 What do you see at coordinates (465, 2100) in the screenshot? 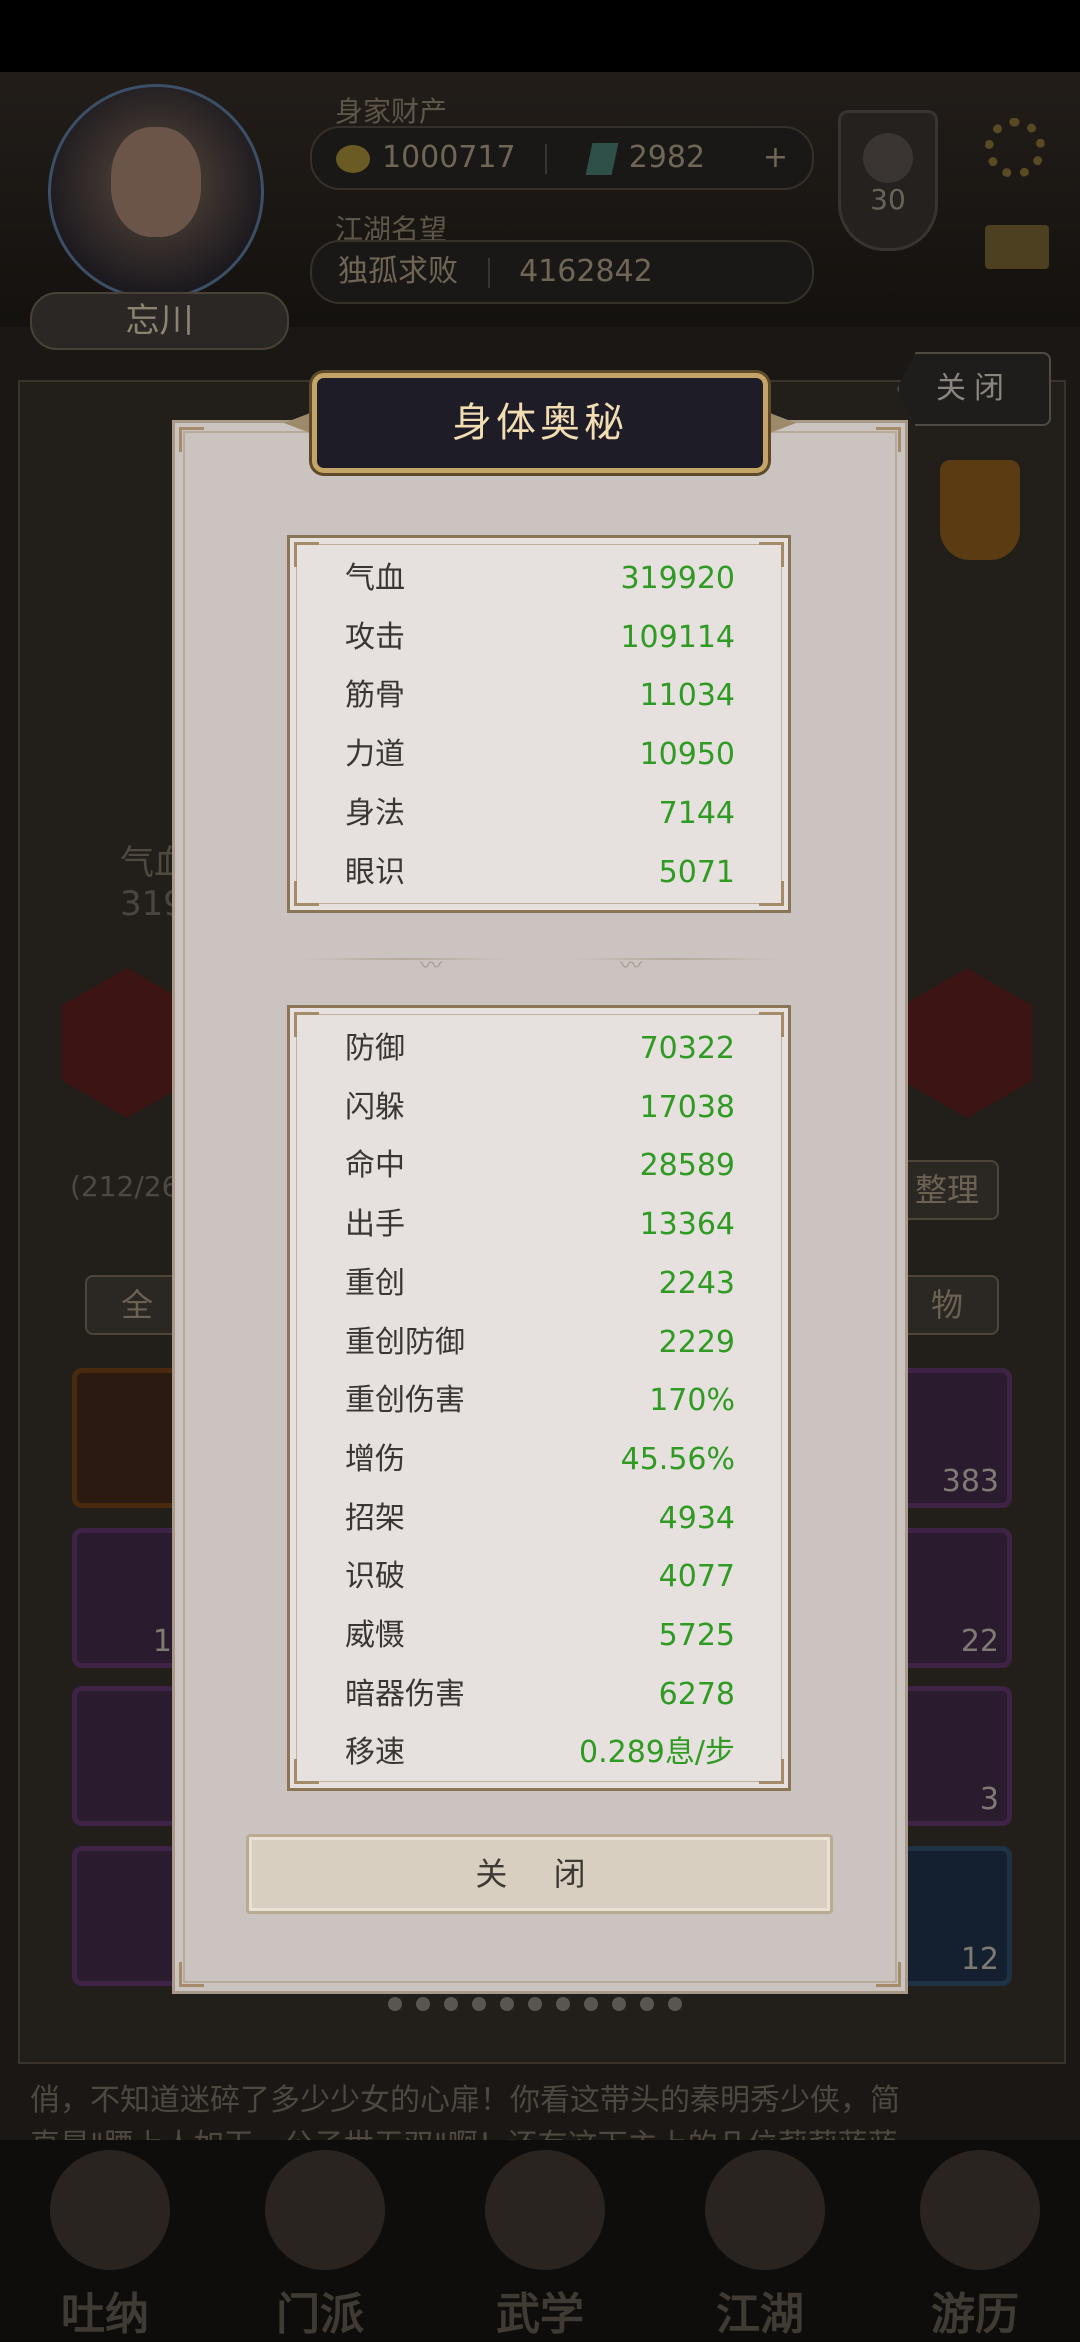
I see `story-text: 俏，不知道迷碎了多少少女的心扉！你看这带头的秦明秀少侠，简` at bounding box center [465, 2100].